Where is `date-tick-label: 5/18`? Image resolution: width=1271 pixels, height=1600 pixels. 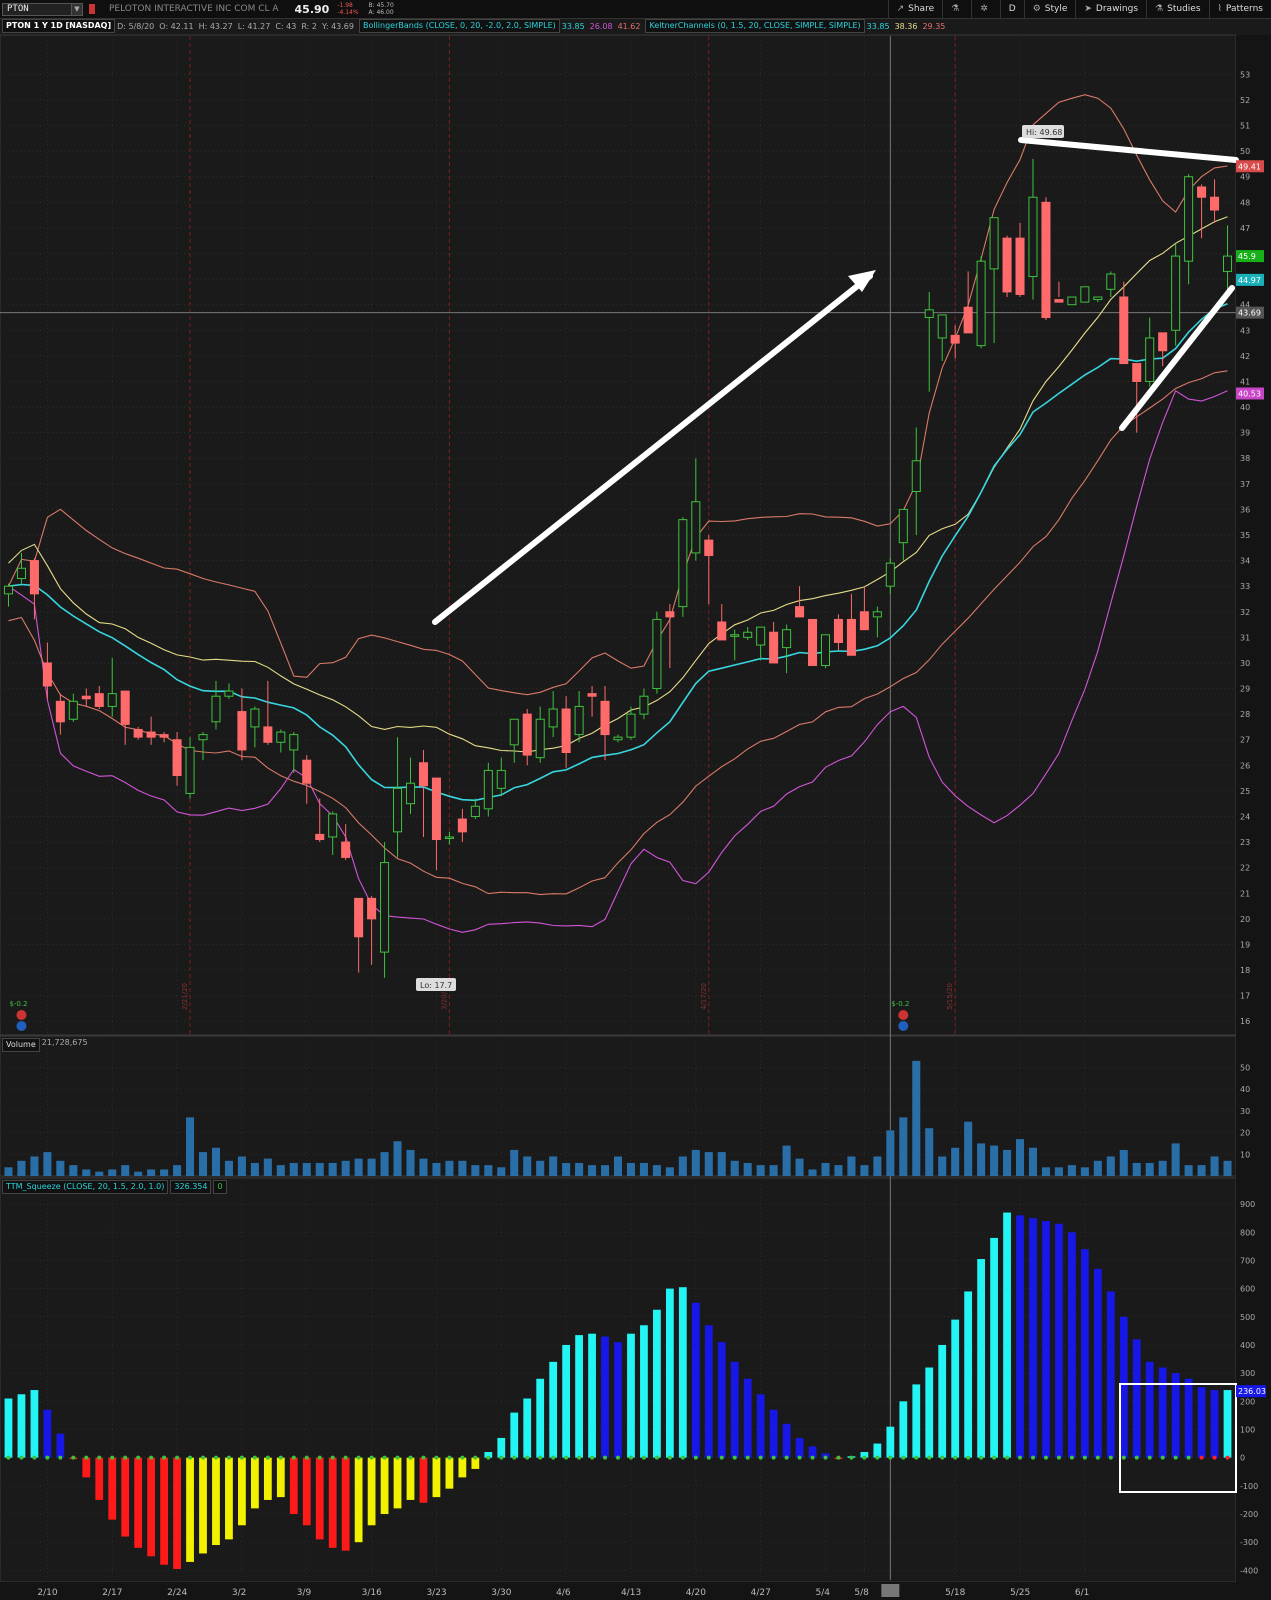
date-tick-label: 5/18 is located at coordinates (955, 1593).